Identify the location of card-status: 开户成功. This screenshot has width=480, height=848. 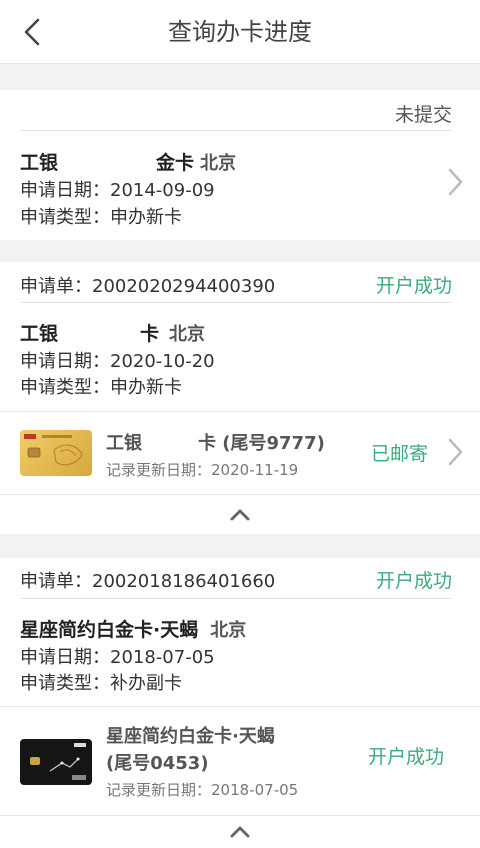
(405, 757).